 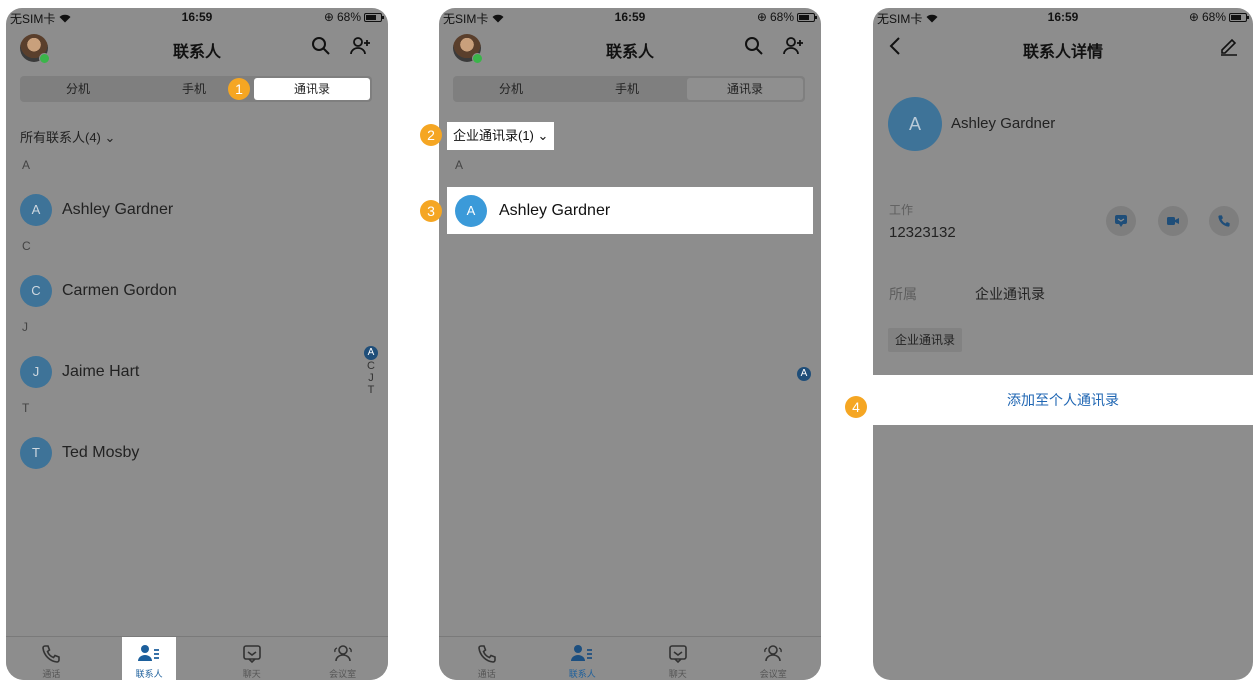 What do you see at coordinates (371, 366) in the screenshot?
I see `index-letter: C` at bounding box center [371, 366].